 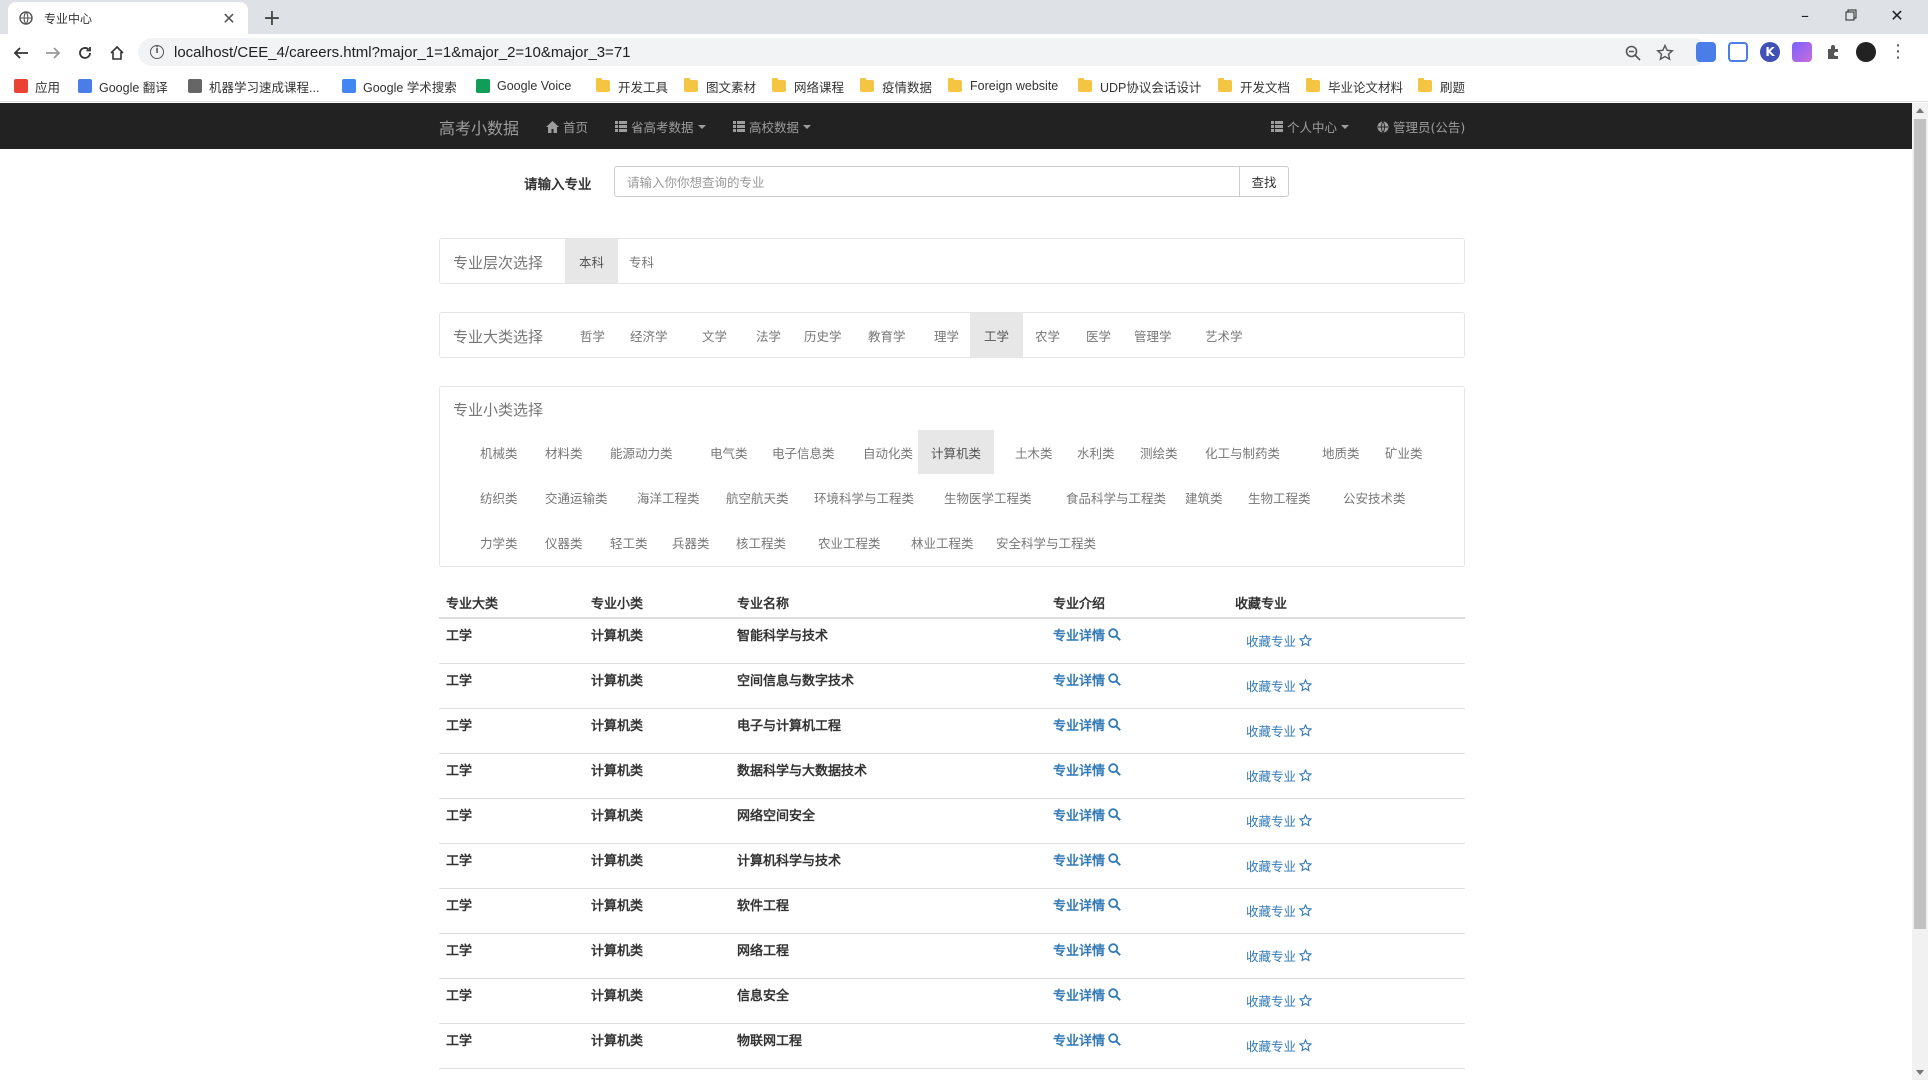 I want to click on subcategory-option: 计算机类, so click(x=956, y=452).